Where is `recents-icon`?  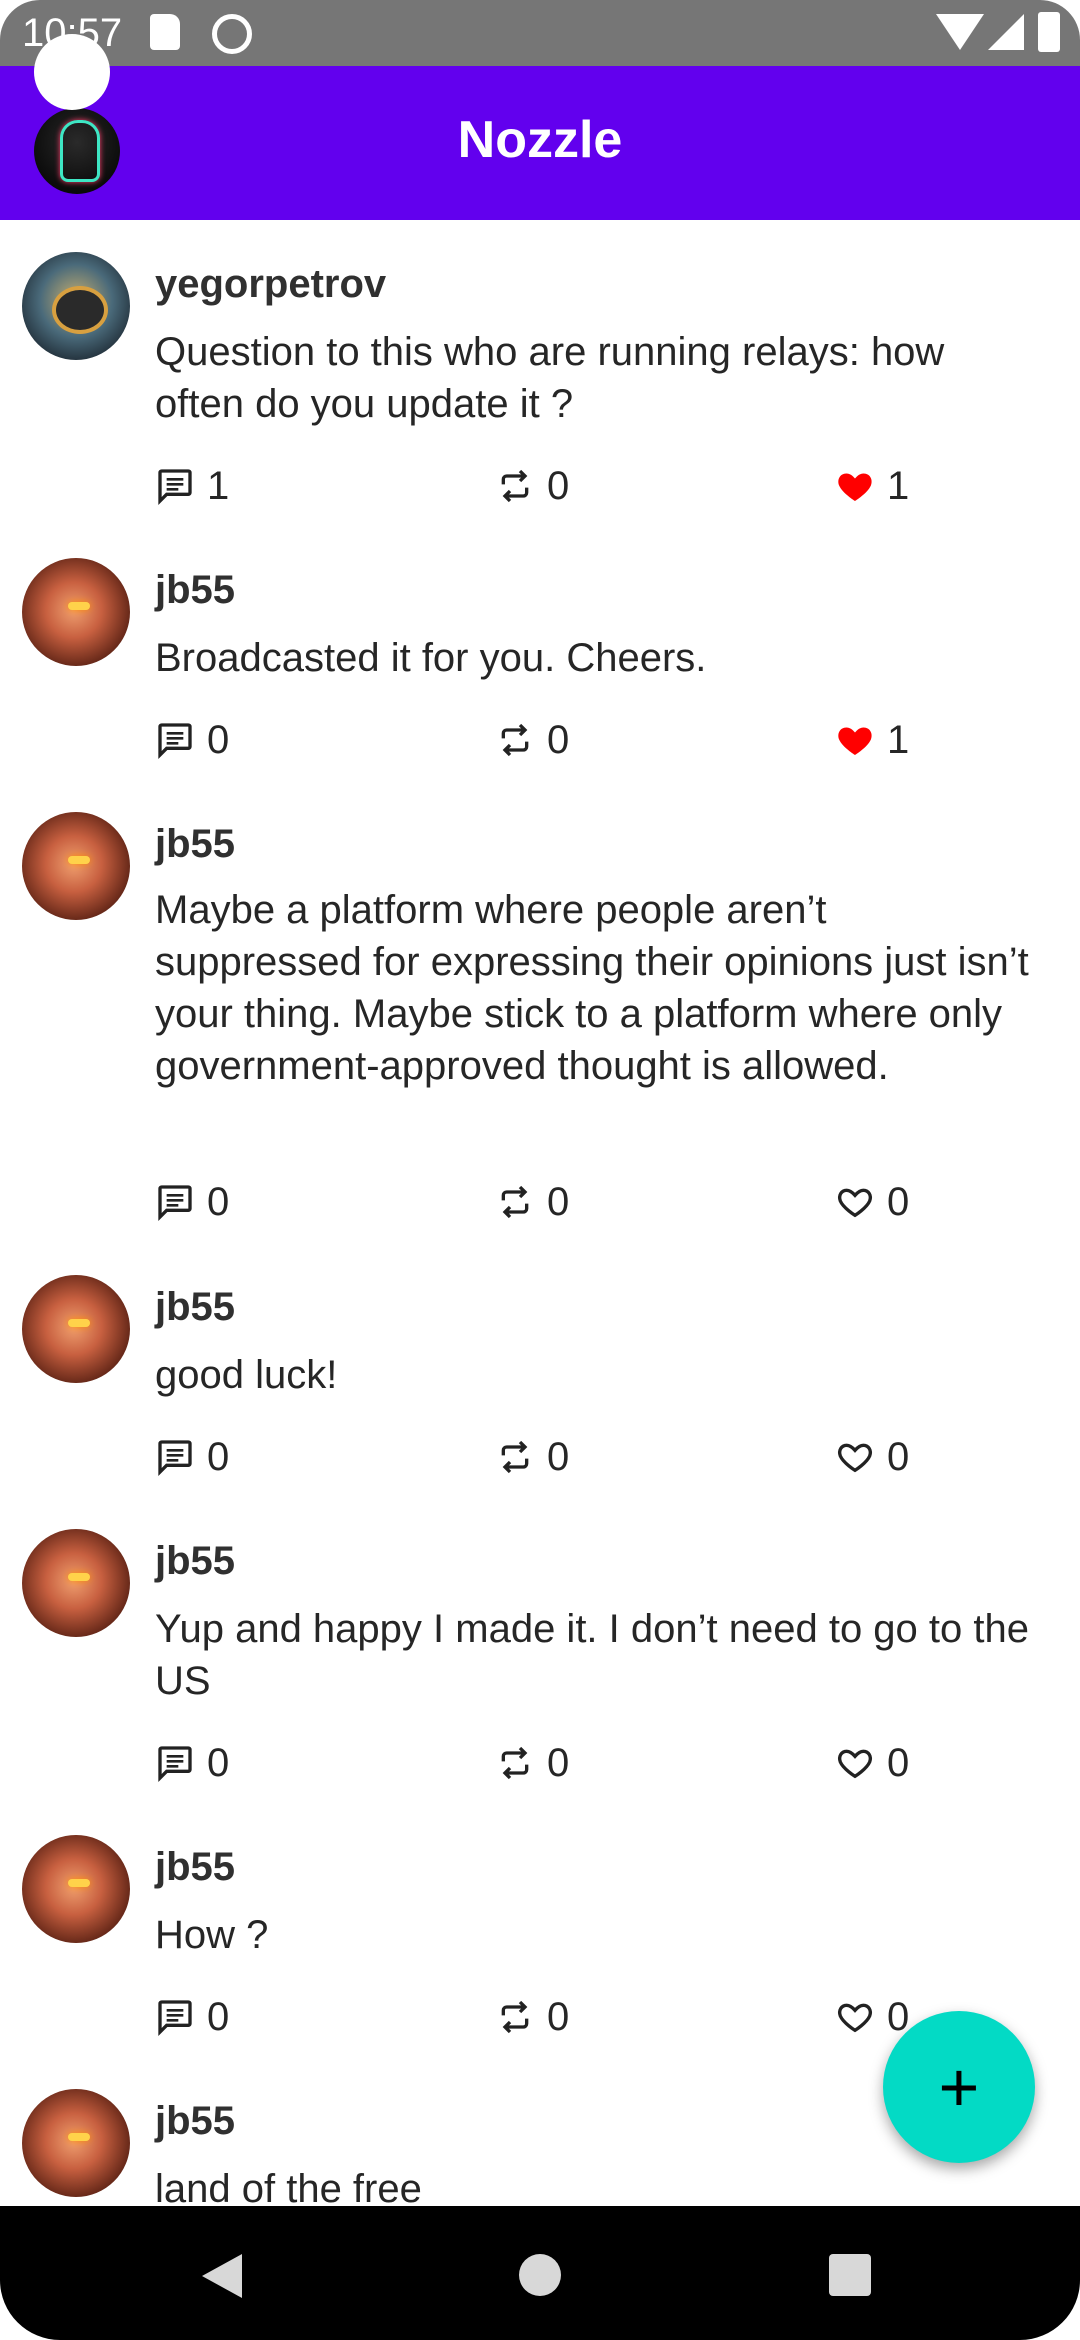
recents-icon is located at coordinates (850, 2275).